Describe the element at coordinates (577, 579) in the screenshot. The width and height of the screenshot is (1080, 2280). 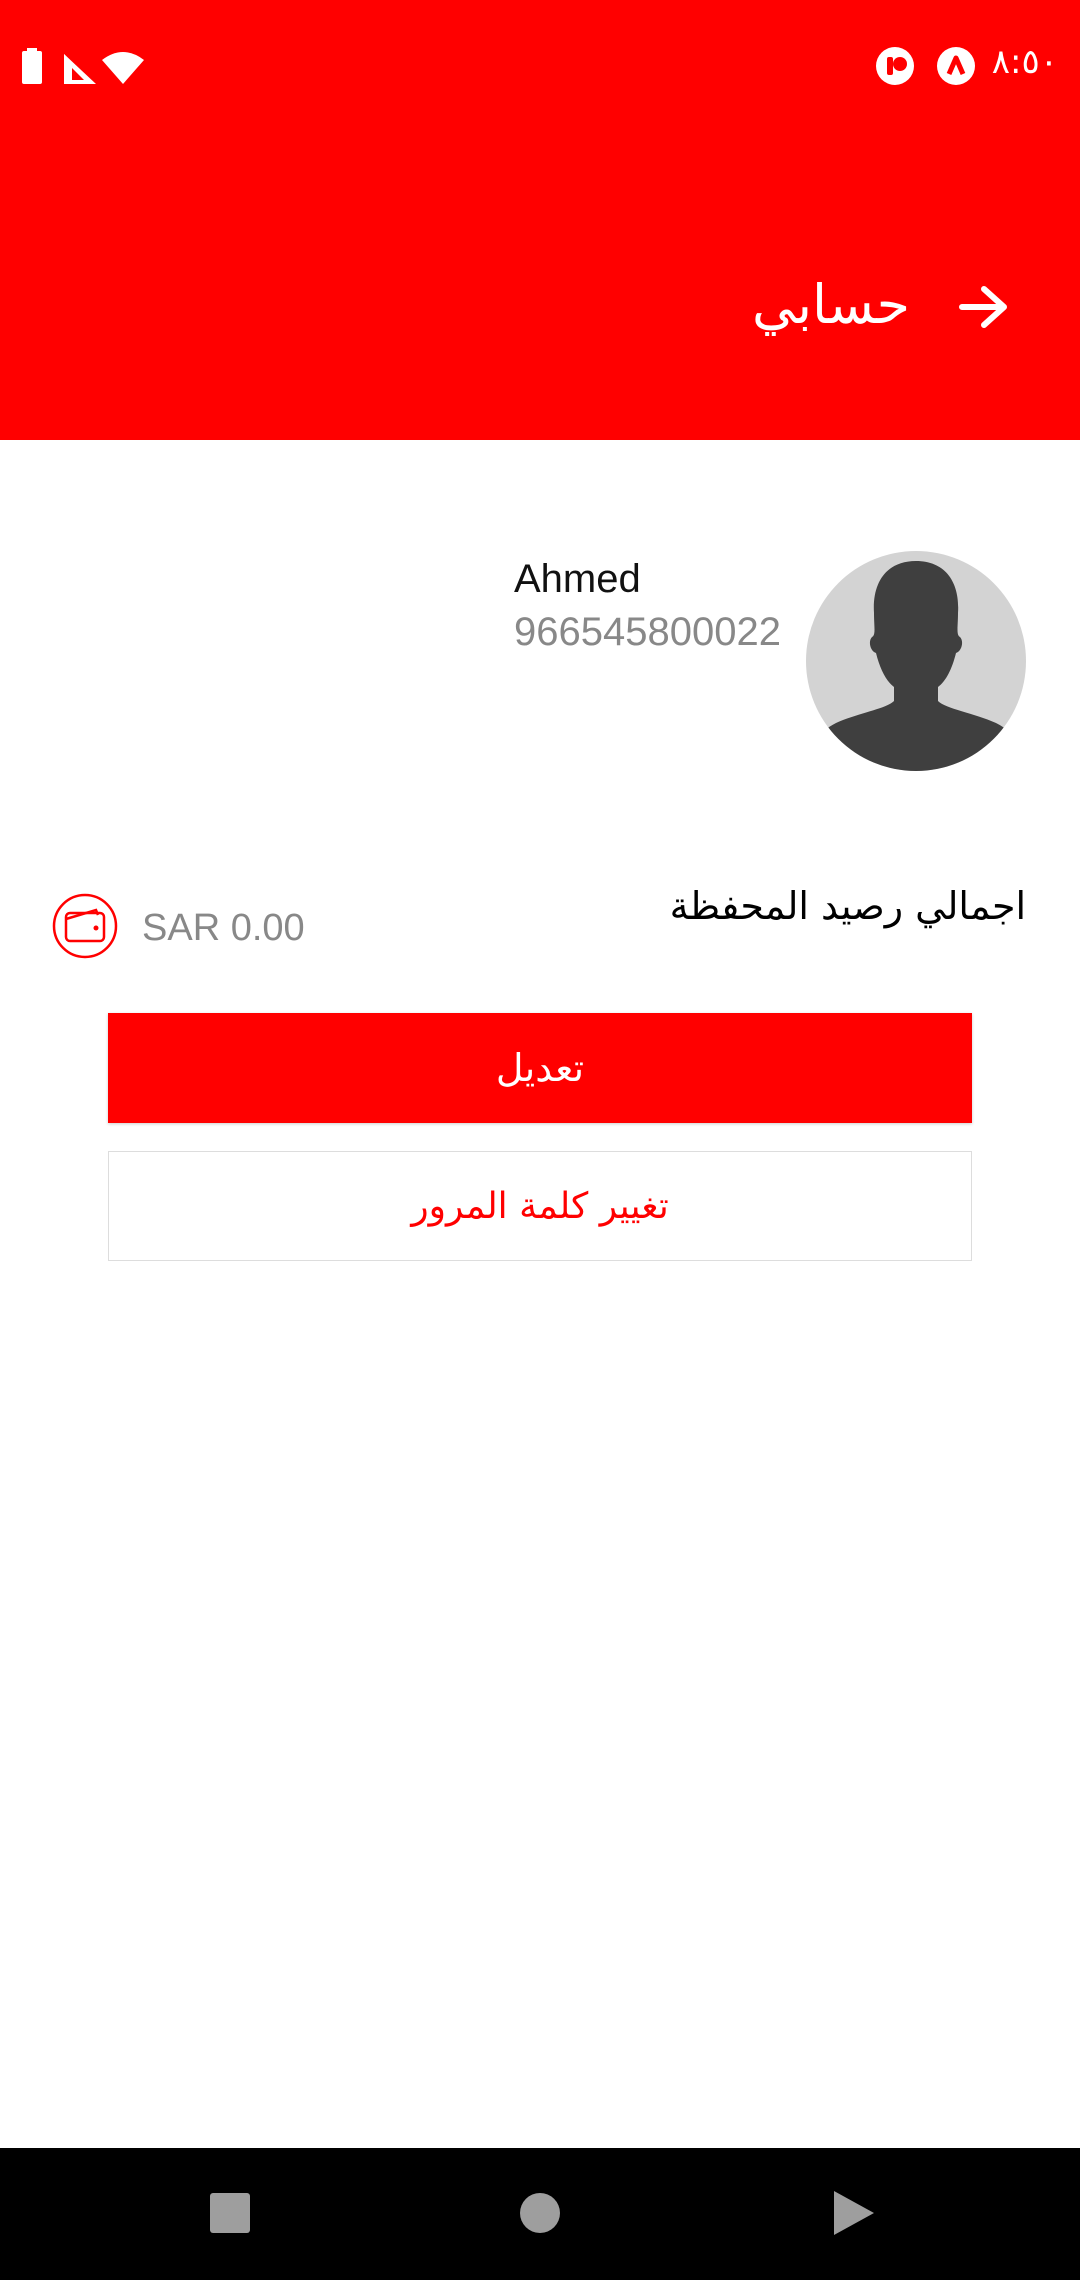
I see `user-name: Ahmed` at that location.